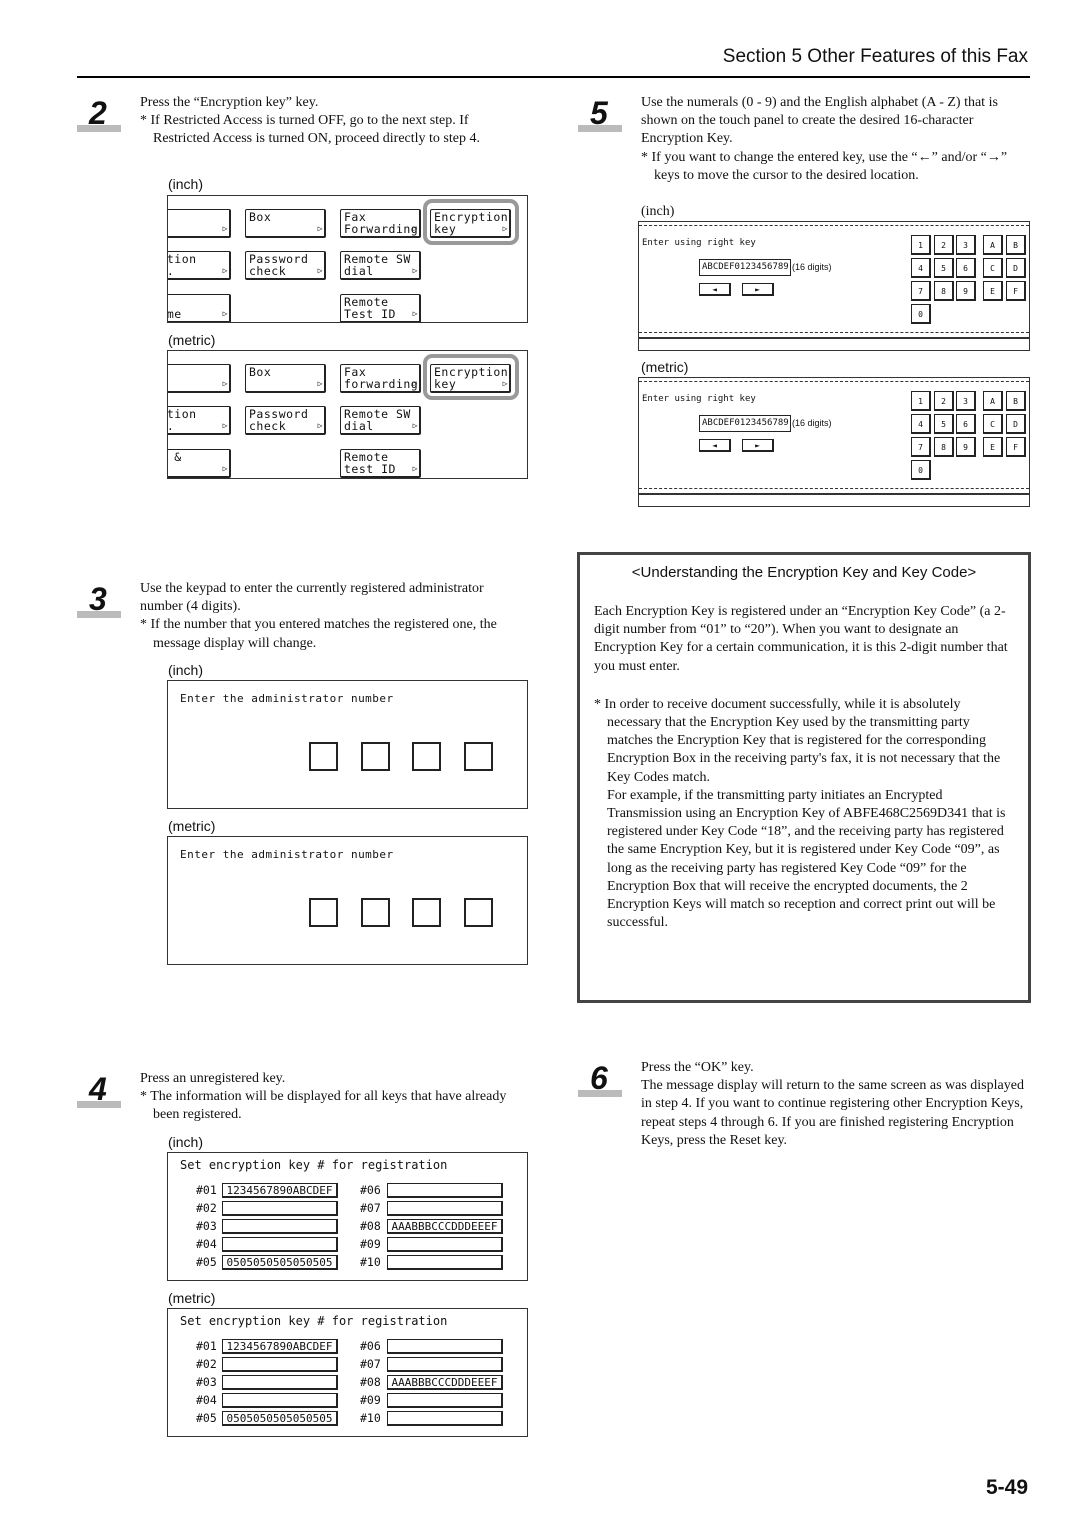 The width and height of the screenshot is (1080, 1528). Describe the element at coordinates (199, 308) in the screenshot. I see `menu-button: te Time ▷` at that location.